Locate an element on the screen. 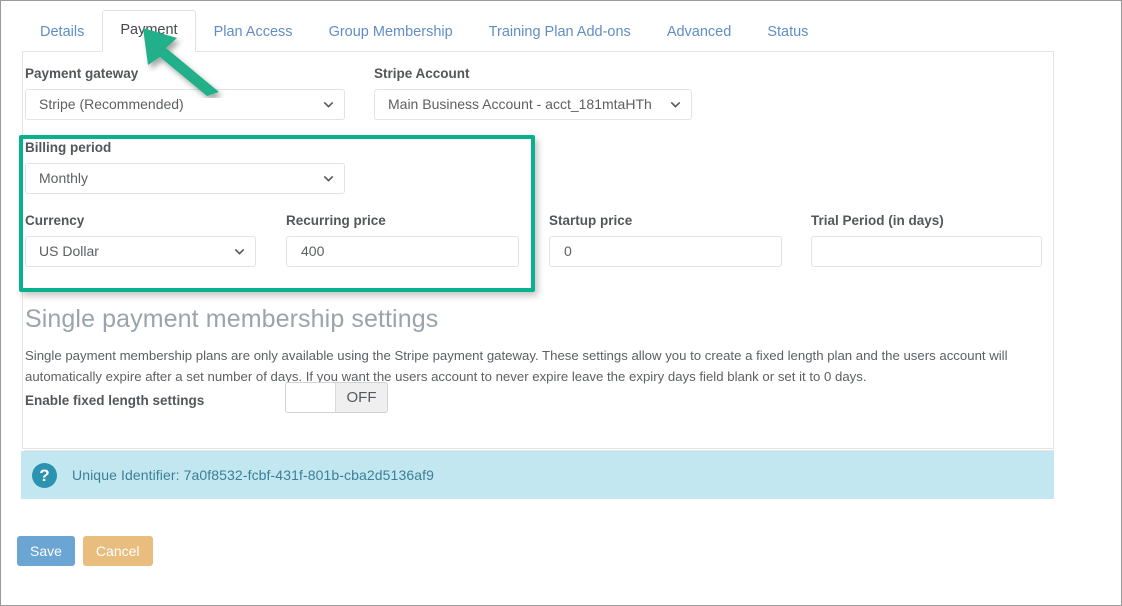 This screenshot has width=1122, height=606. billing-period-value: Monthly is located at coordinates (64, 178).